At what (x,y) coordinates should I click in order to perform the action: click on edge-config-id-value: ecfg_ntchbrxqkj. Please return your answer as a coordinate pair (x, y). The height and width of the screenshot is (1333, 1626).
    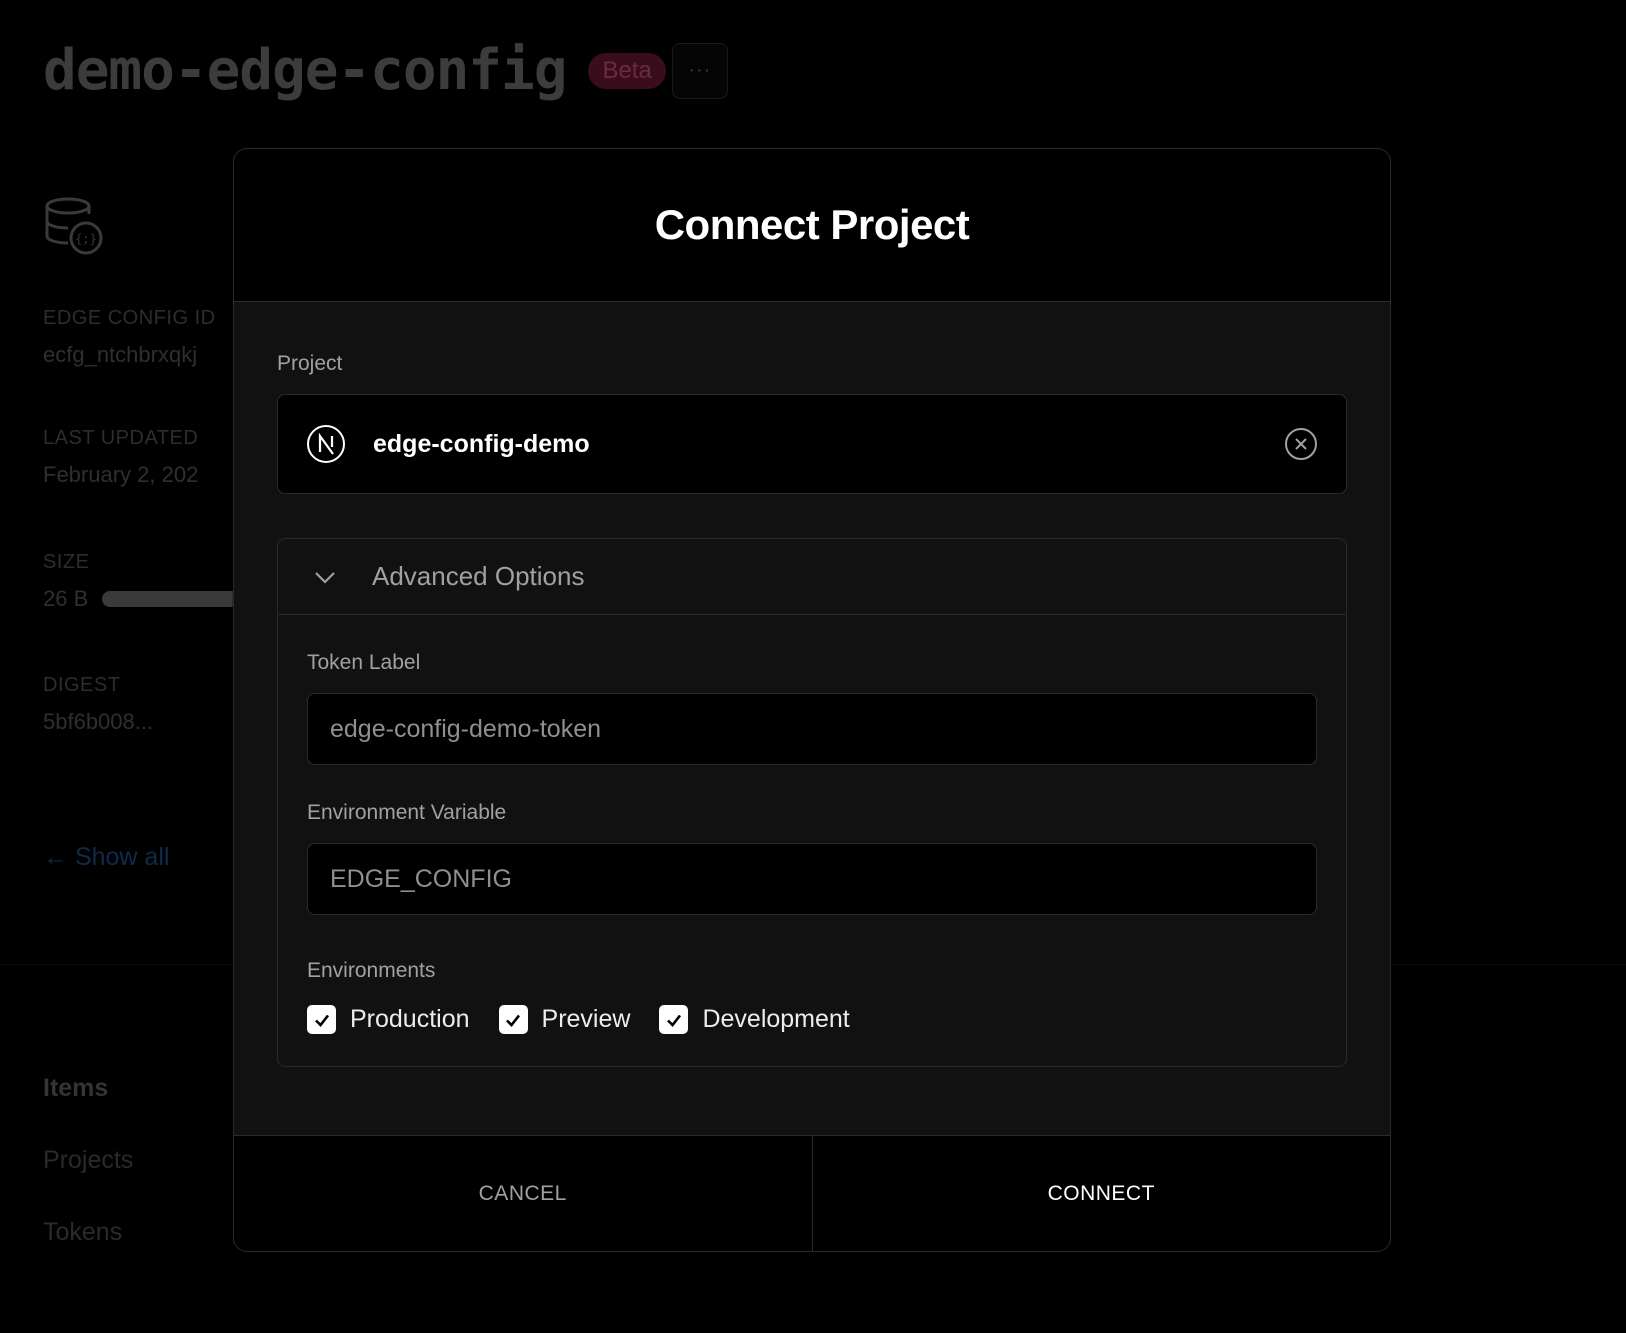
    Looking at the image, I should click on (120, 354).